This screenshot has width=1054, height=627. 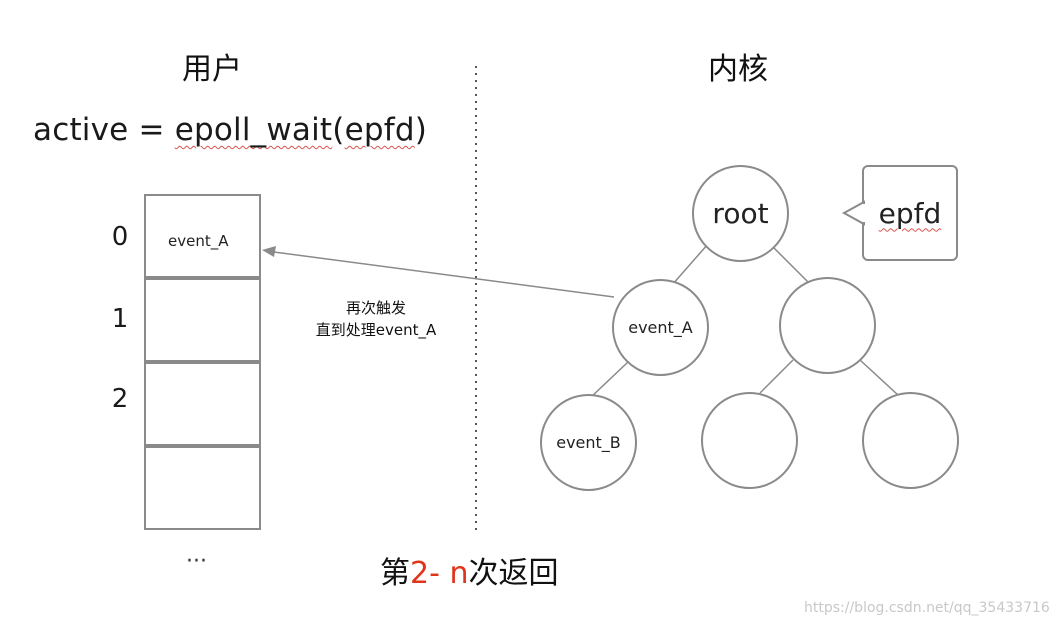 I want to click on index-2: 2, so click(x=120, y=399).